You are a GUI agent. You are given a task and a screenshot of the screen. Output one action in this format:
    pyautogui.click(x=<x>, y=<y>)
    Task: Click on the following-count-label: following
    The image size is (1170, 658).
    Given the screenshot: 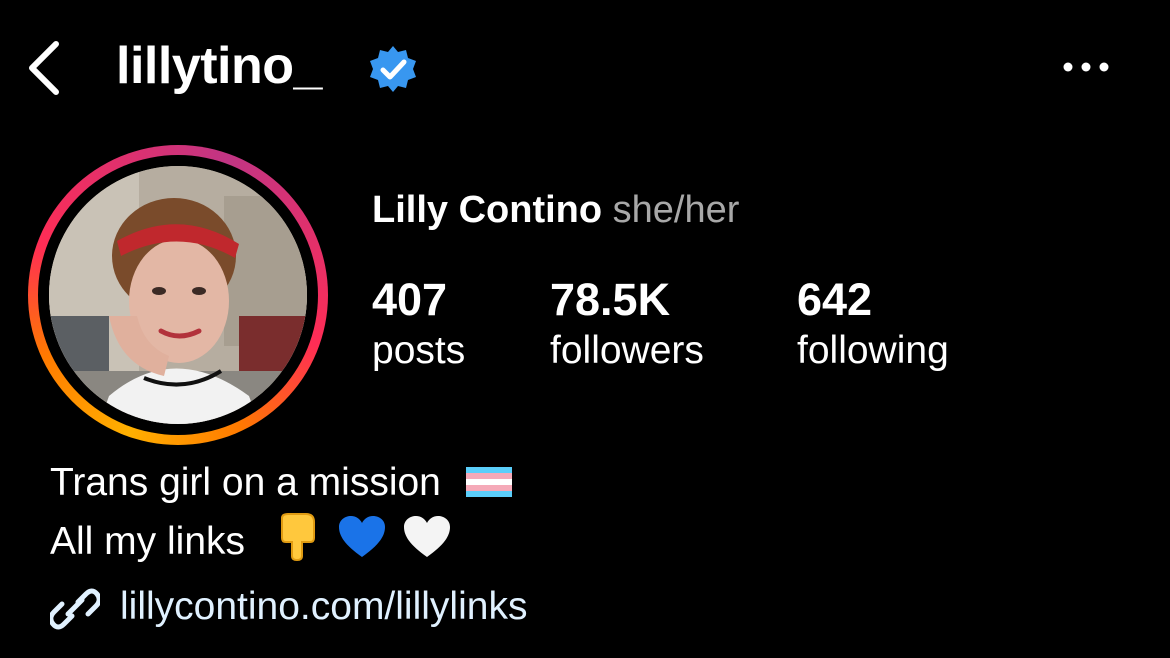 What is the action you would take?
    pyautogui.click(x=873, y=350)
    